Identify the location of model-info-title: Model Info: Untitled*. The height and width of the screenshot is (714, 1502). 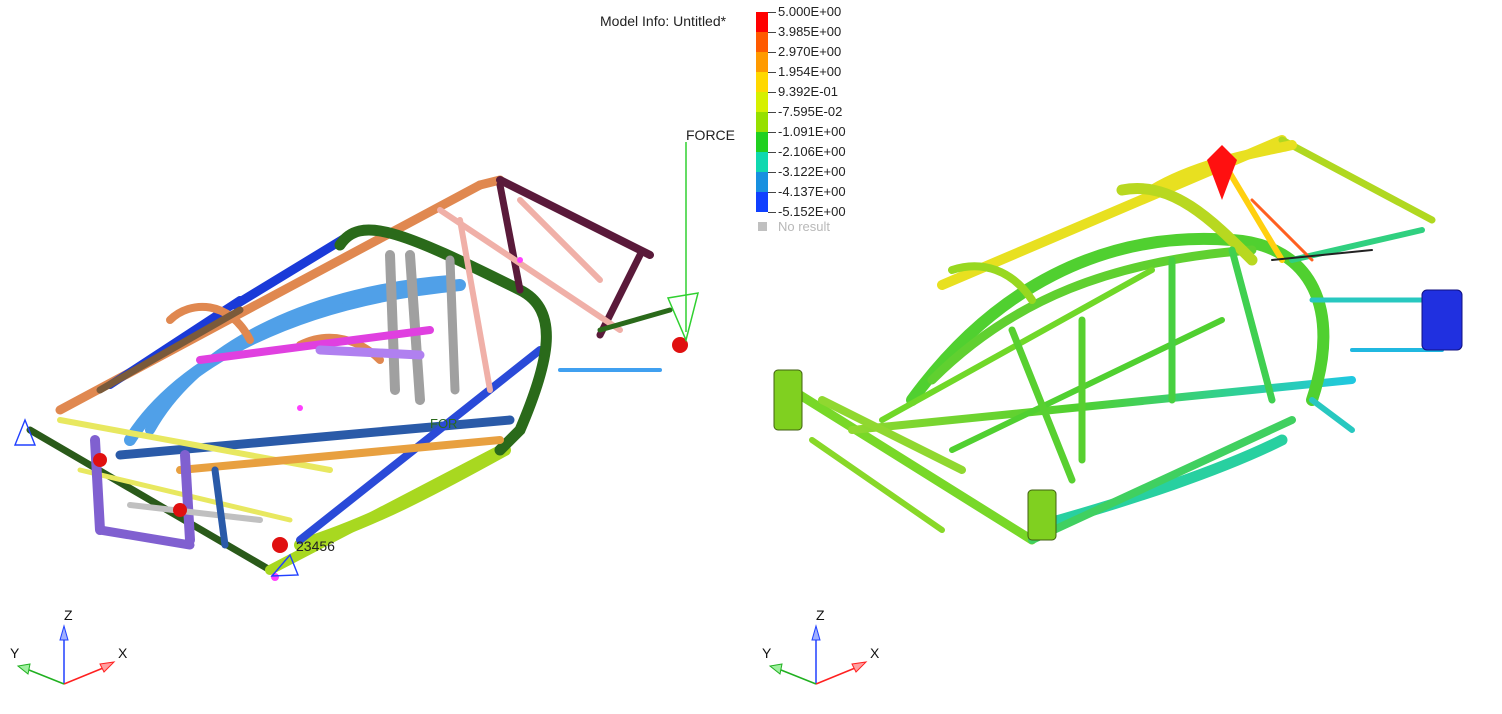
(663, 21).